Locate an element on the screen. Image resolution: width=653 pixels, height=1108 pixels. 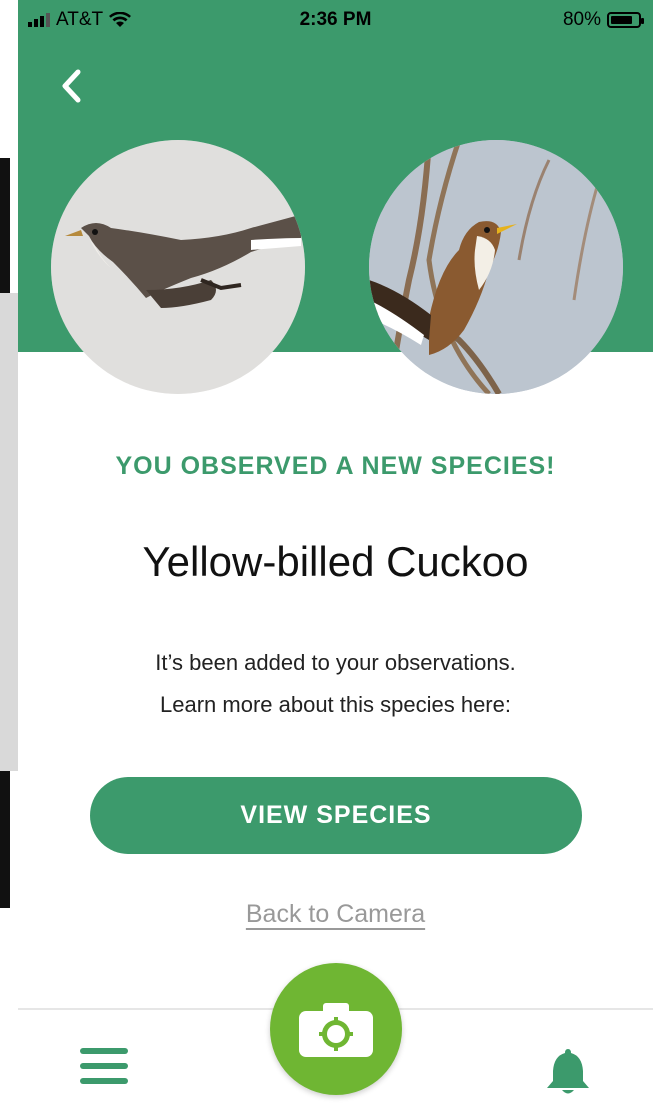
status-bar: AT&T 2:36 PM 80% is located at coordinates (335, 20).